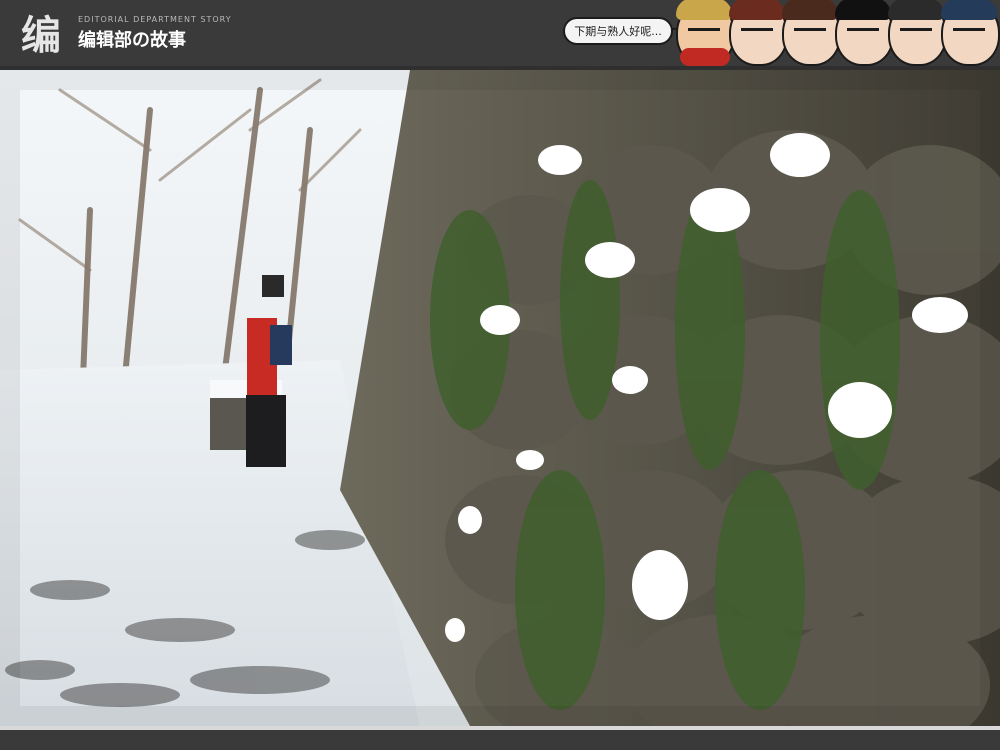 This screenshot has height=750, width=1000. I want to click on logo-text: EDITORIAL DEPARTMENT STORY 编辑部の故事, so click(155, 30).